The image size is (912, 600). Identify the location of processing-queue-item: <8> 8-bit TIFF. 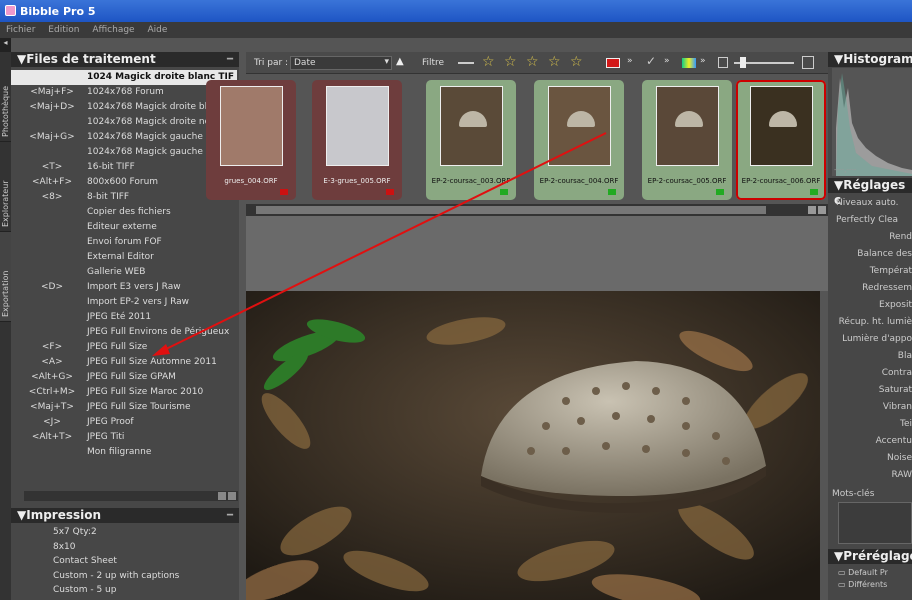
(125, 197).